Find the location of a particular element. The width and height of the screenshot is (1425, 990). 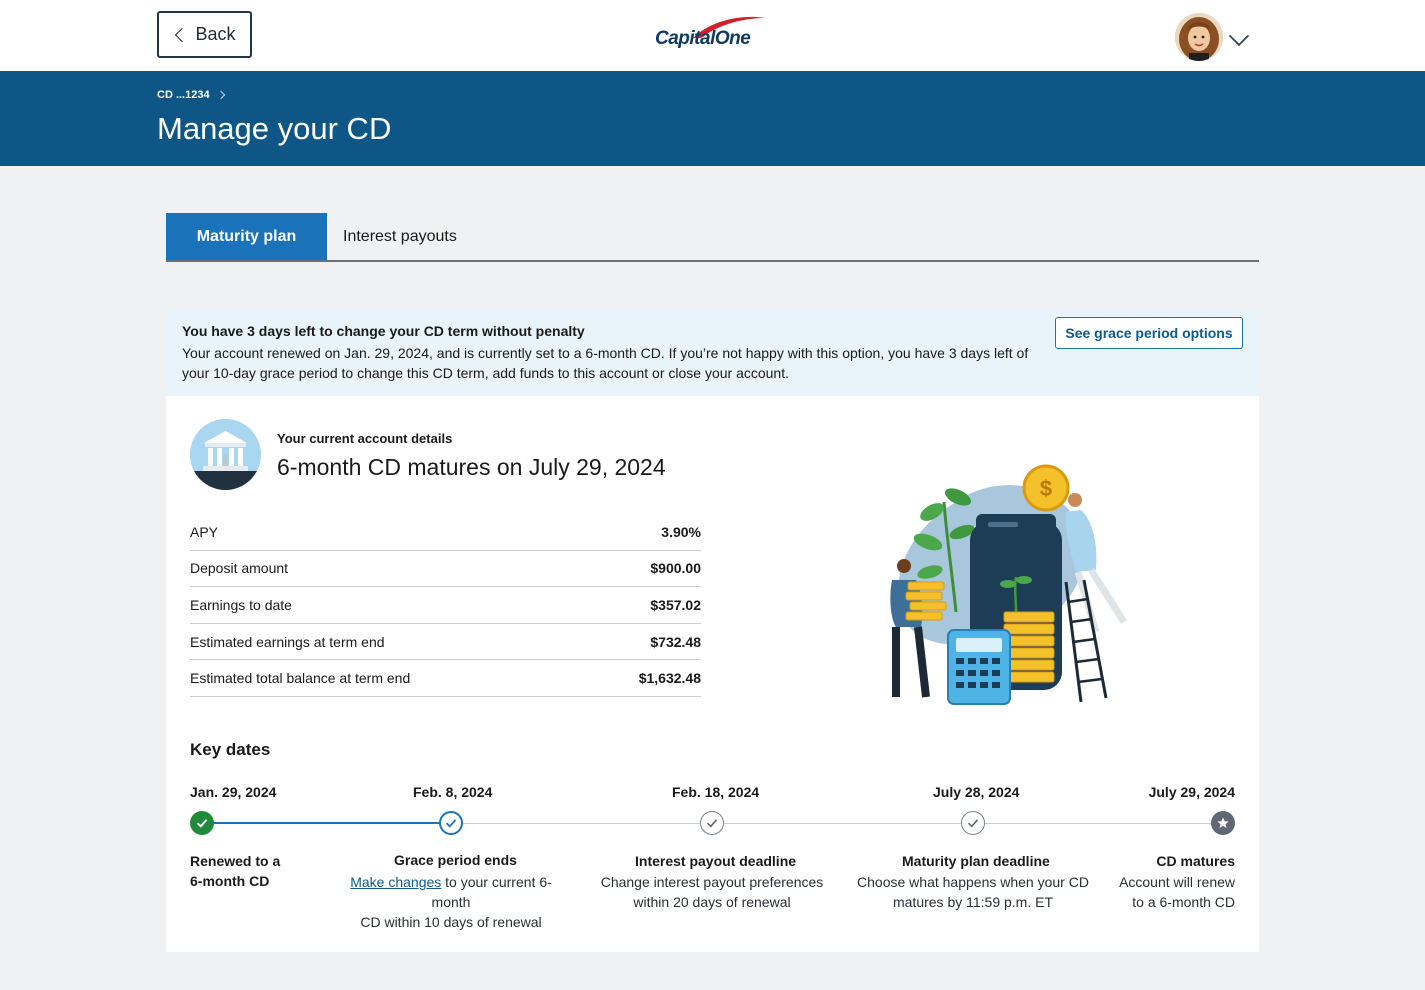

detail-value: 3.90% is located at coordinates (681, 531).